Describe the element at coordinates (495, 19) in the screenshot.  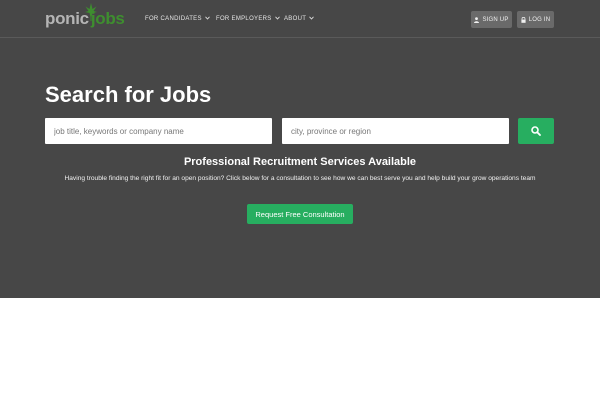
I see `sign-up-label: SIGN UP` at that location.